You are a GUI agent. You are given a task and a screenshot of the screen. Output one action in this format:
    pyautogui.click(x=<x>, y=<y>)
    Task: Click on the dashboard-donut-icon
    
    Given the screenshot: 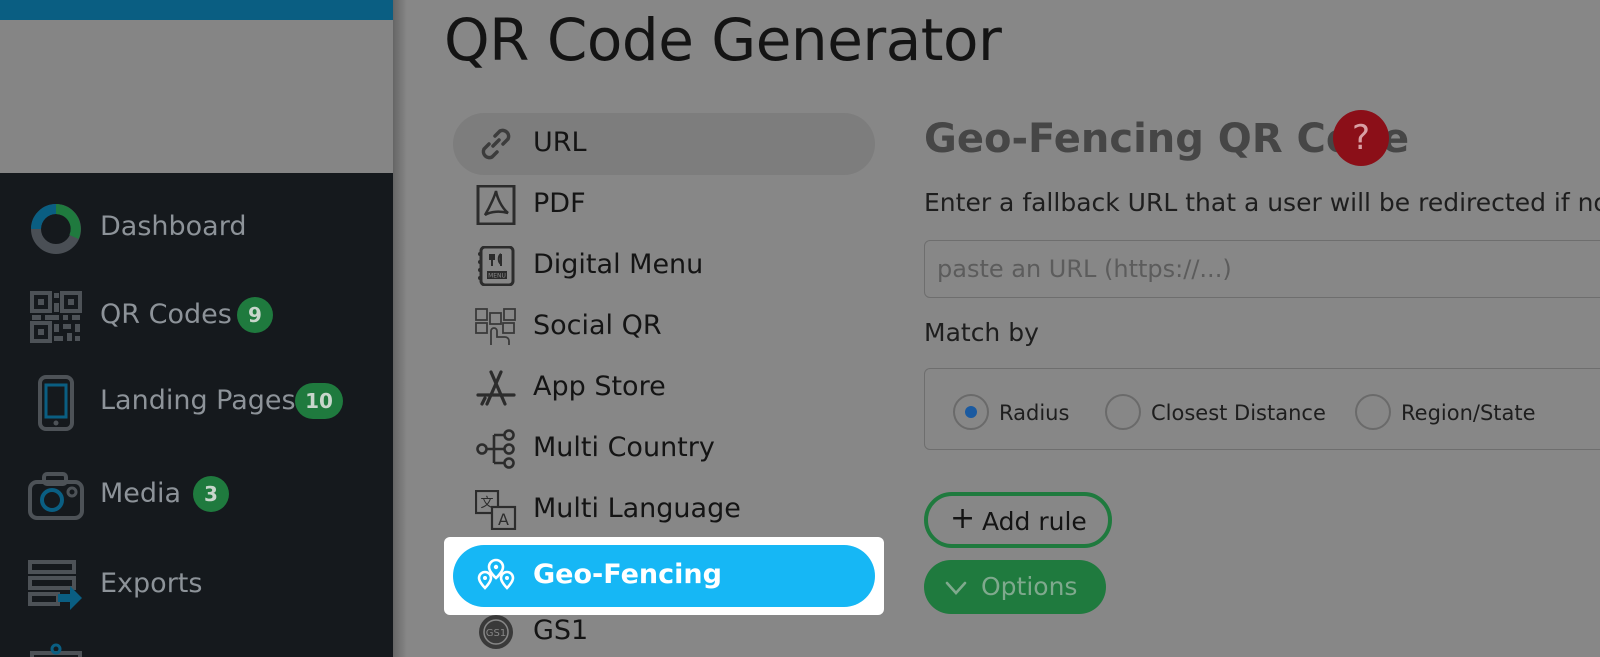 What is the action you would take?
    pyautogui.click(x=56, y=229)
    